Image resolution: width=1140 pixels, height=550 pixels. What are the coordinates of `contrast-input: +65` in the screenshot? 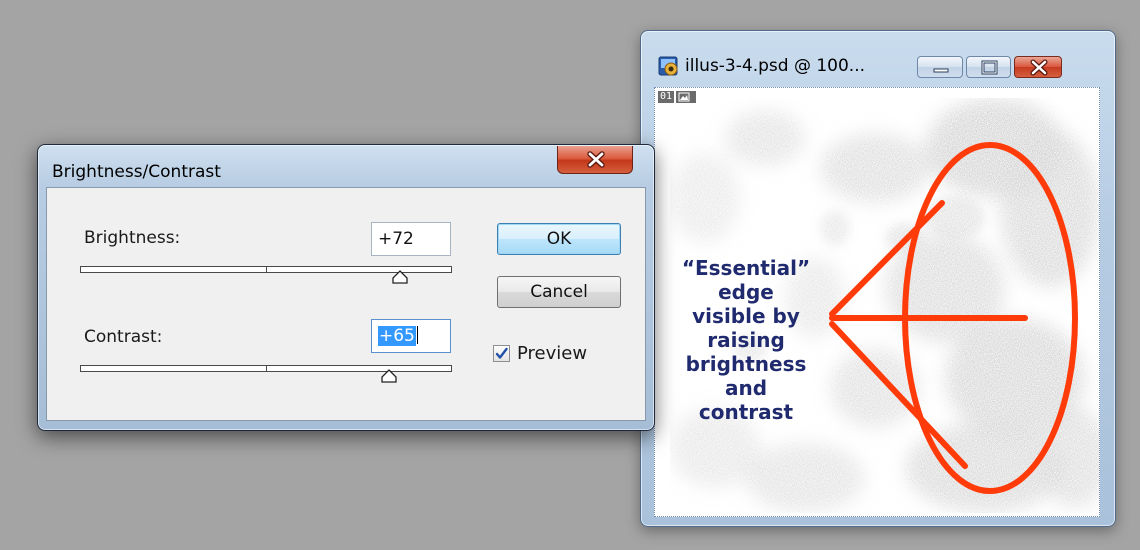 It's located at (411, 336).